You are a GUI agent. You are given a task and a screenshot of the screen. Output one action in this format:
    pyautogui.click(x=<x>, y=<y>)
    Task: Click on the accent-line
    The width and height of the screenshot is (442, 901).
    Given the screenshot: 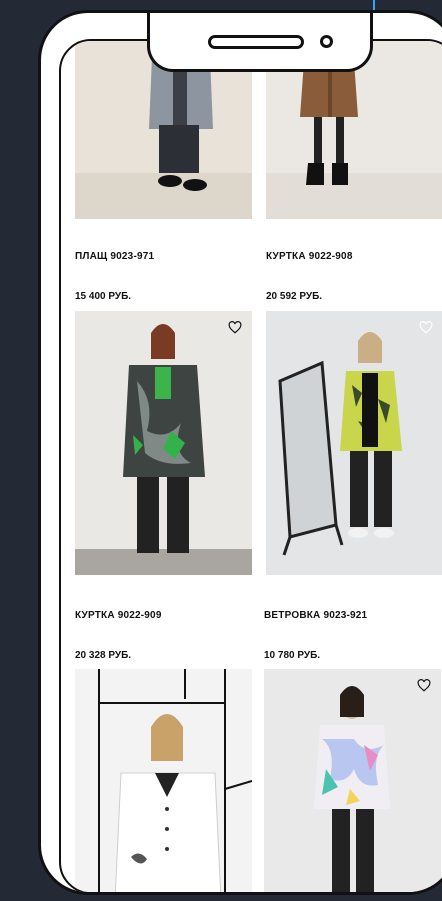 What is the action you would take?
    pyautogui.click(x=374, y=5)
    